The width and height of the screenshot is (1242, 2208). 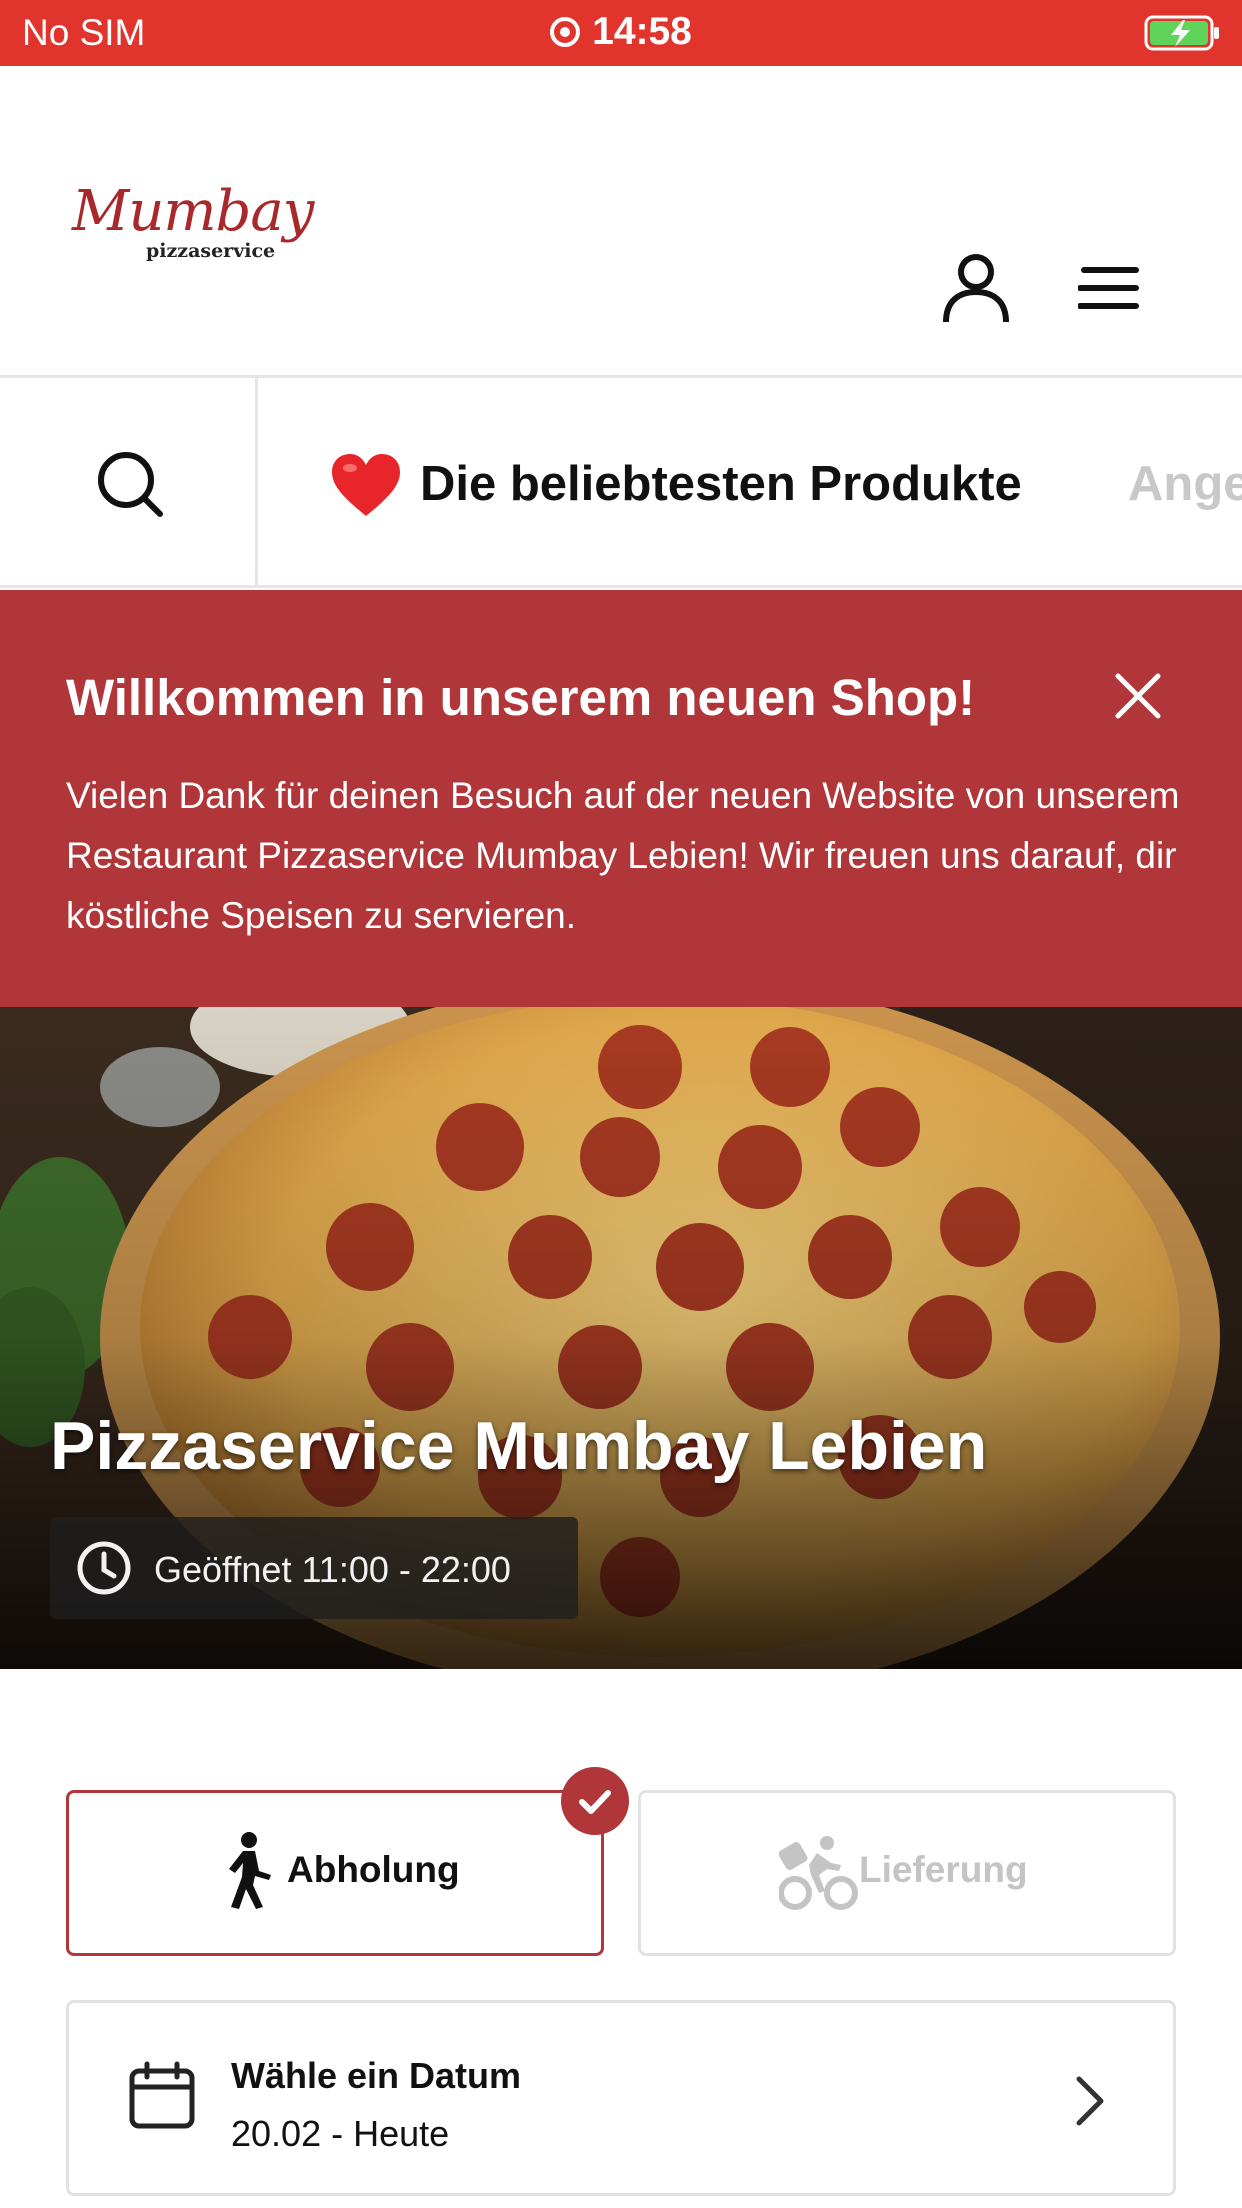 What do you see at coordinates (162, 2095) in the screenshot?
I see `calendar-icon` at bounding box center [162, 2095].